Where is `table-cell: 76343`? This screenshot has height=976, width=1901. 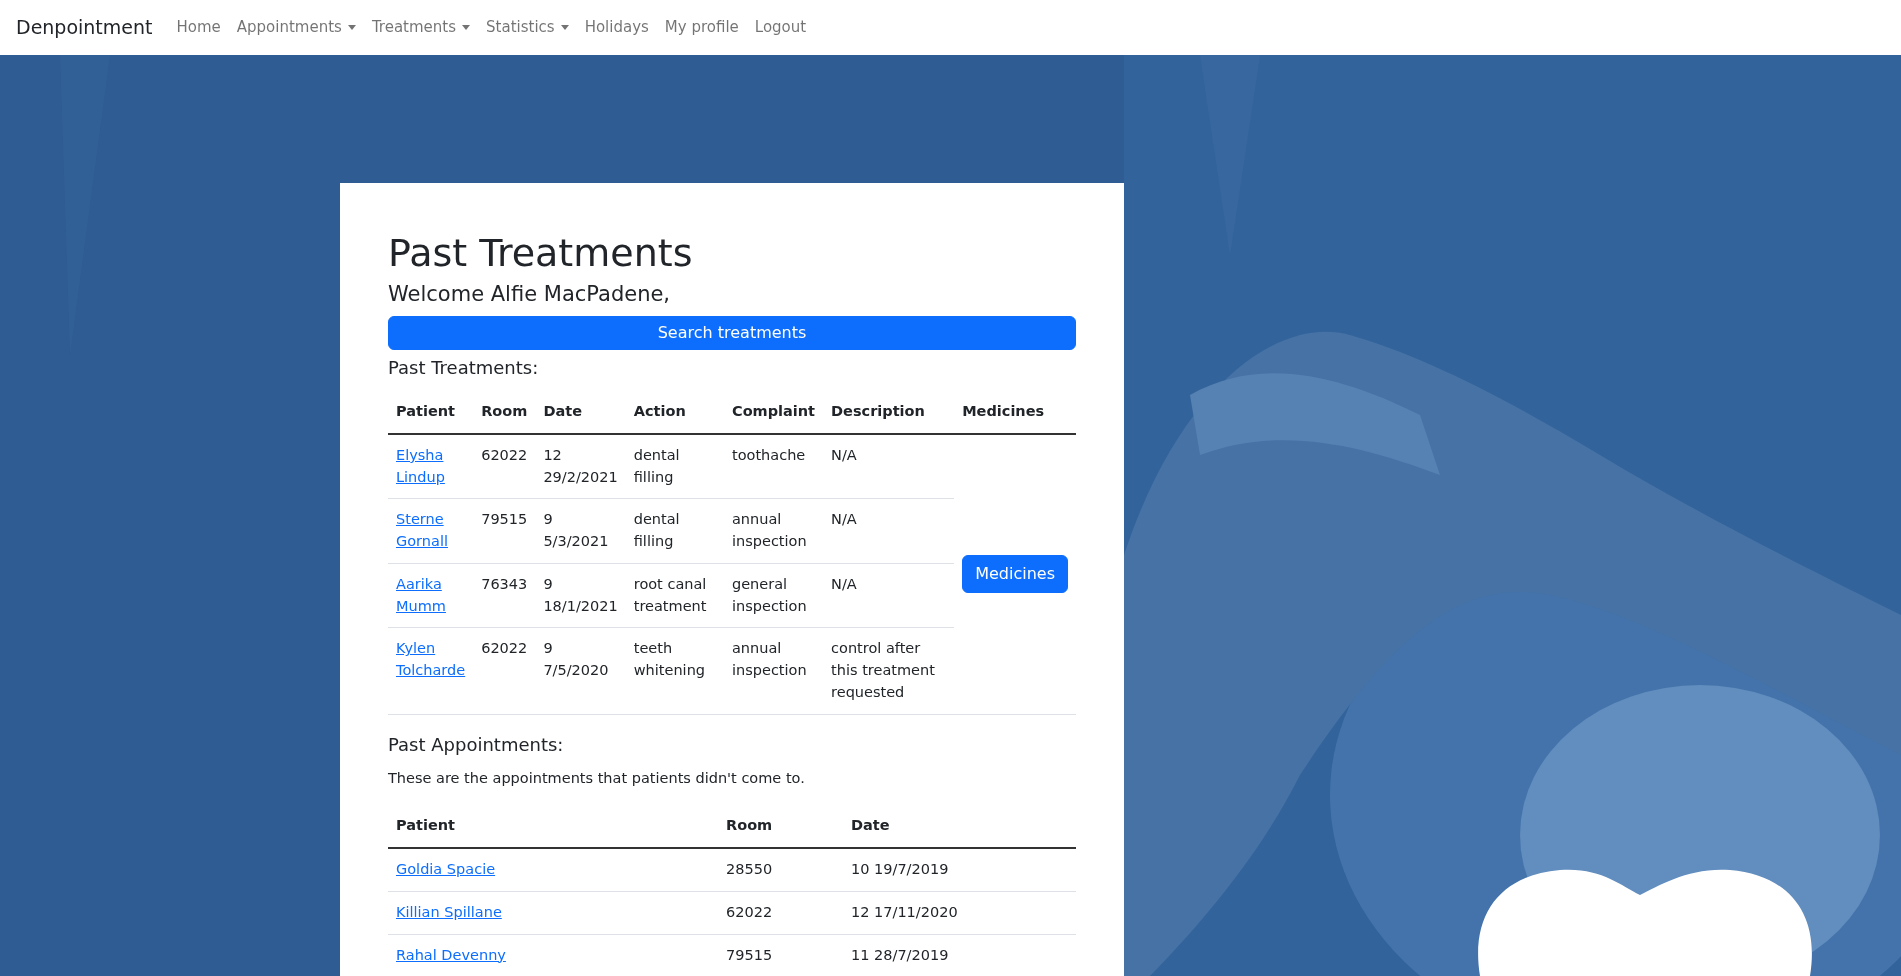
table-cell: 76343 is located at coordinates (504, 595).